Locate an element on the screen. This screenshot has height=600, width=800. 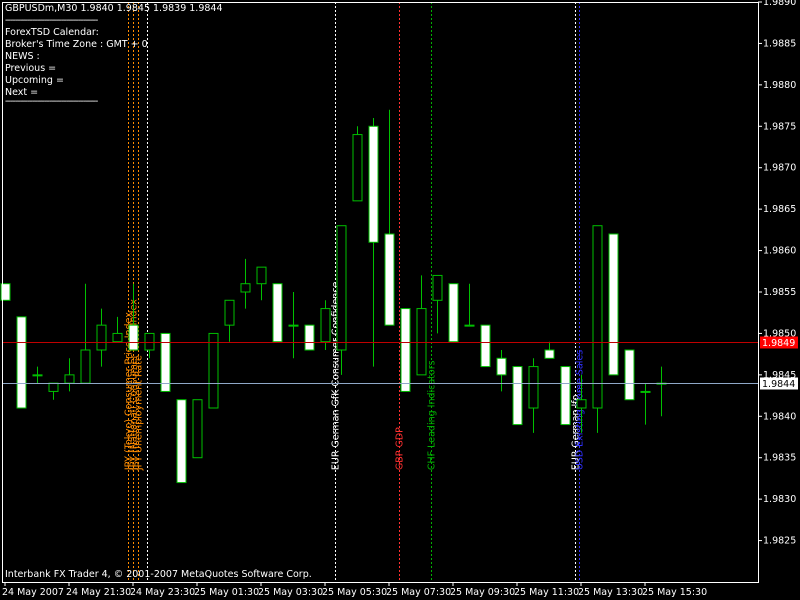
news-event-label: GBP GDP is located at coordinates (400, 448).